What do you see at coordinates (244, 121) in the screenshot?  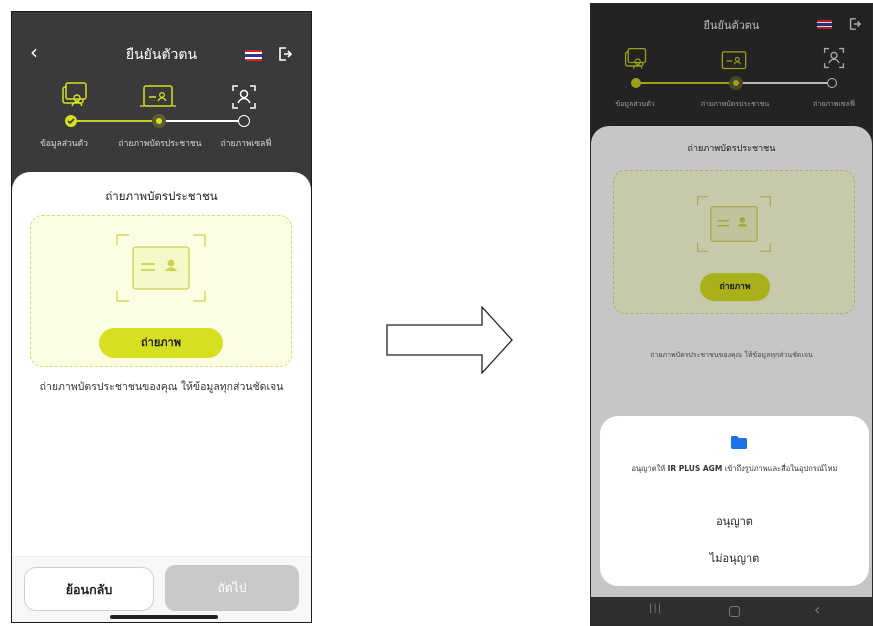 I see `step-dot-pending` at bounding box center [244, 121].